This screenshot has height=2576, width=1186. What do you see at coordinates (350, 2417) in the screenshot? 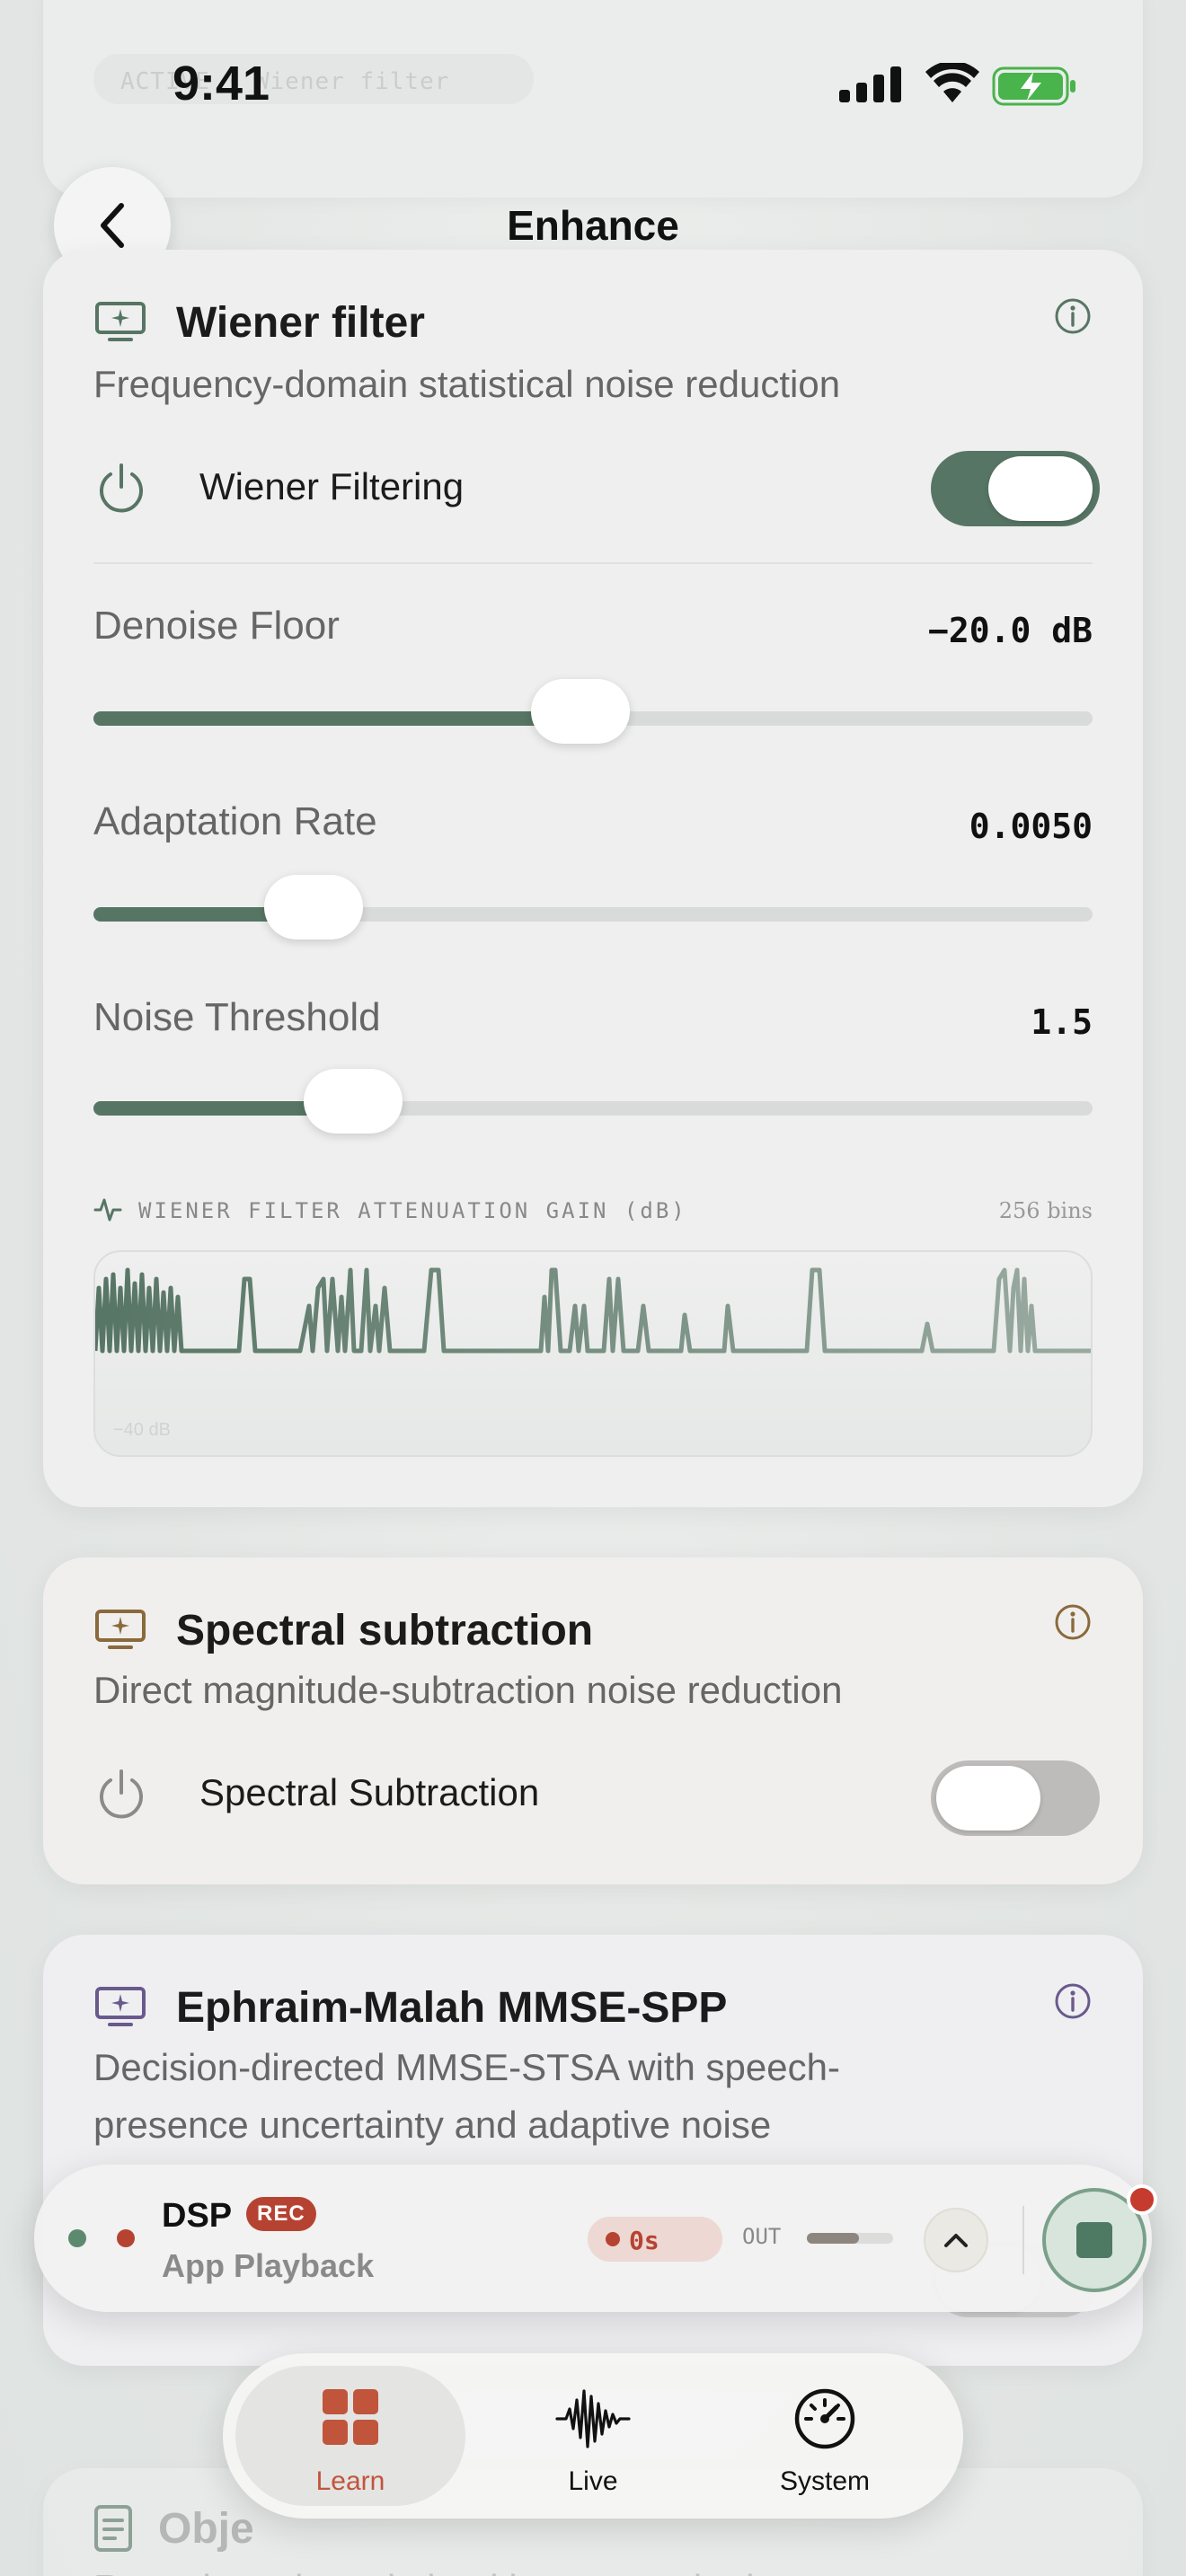
I see `grid-icon` at bounding box center [350, 2417].